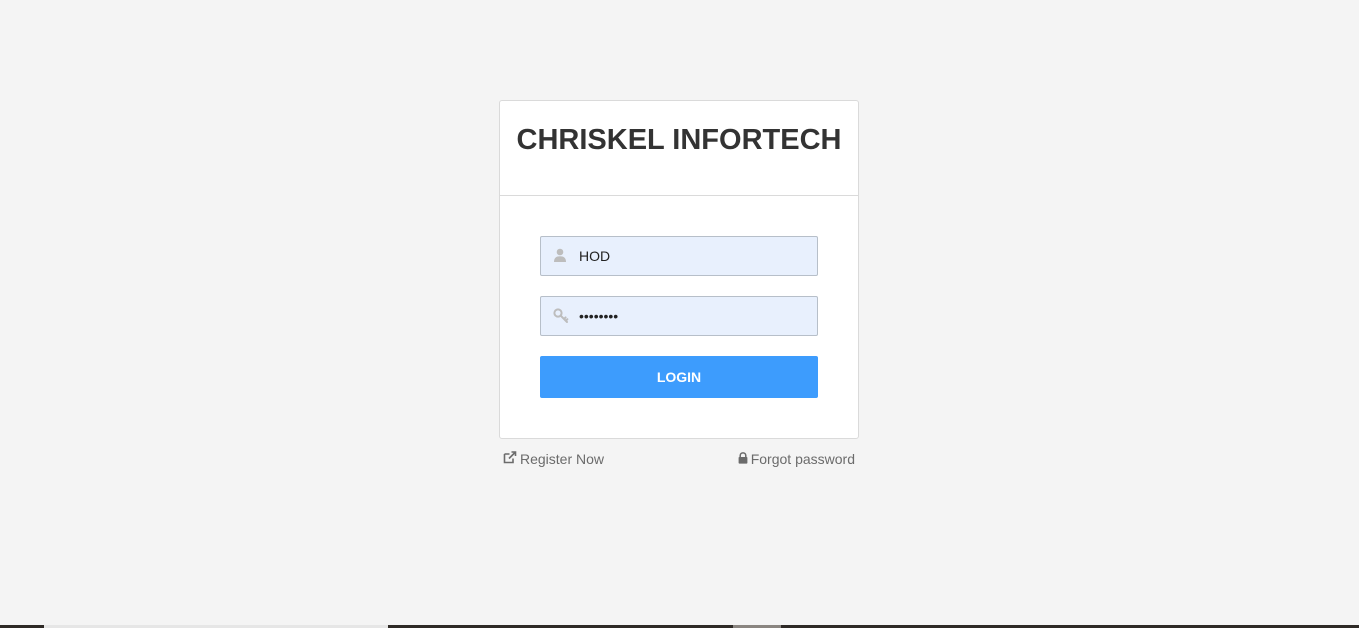 Image resolution: width=1359 pixels, height=628 pixels. What do you see at coordinates (679, 460) in the screenshot?
I see `footer-links: Register Now Forgot password` at bounding box center [679, 460].